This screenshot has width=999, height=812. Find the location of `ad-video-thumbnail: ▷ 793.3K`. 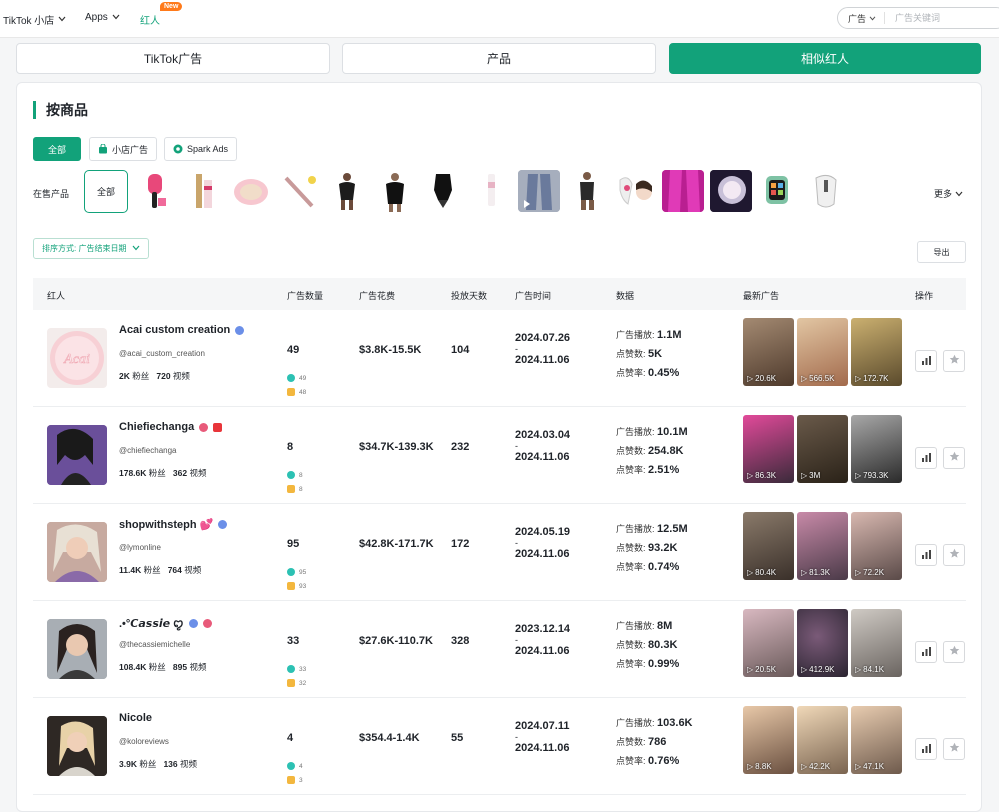

ad-video-thumbnail: ▷ 793.3K is located at coordinates (876, 449).